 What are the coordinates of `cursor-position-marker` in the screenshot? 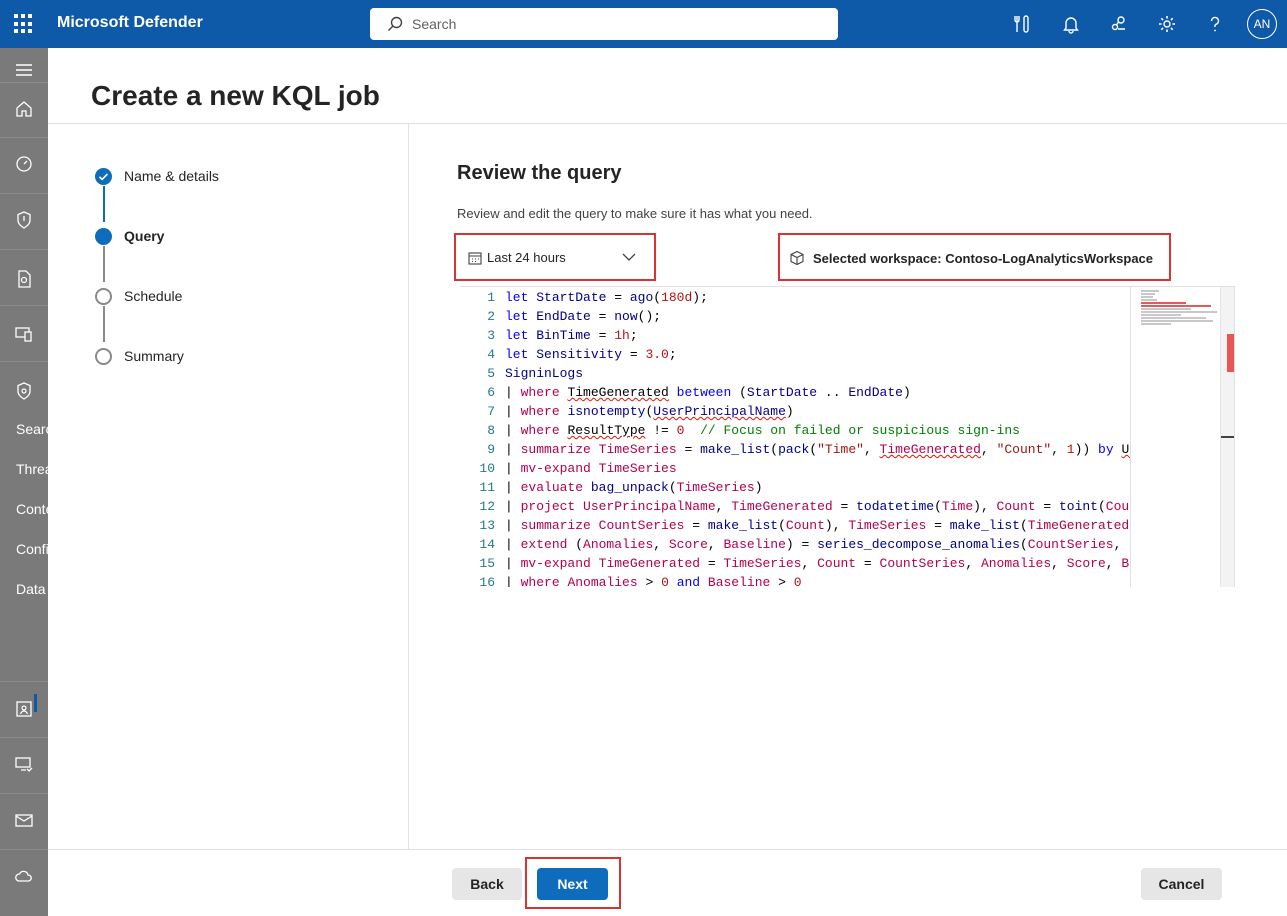 It's located at (1227, 437).